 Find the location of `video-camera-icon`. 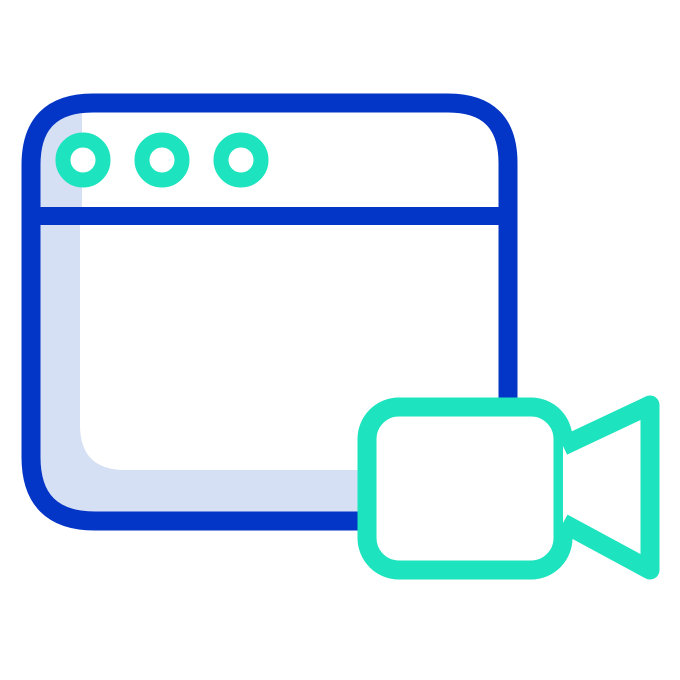

video-camera-icon is located at coordinates (508, 487).